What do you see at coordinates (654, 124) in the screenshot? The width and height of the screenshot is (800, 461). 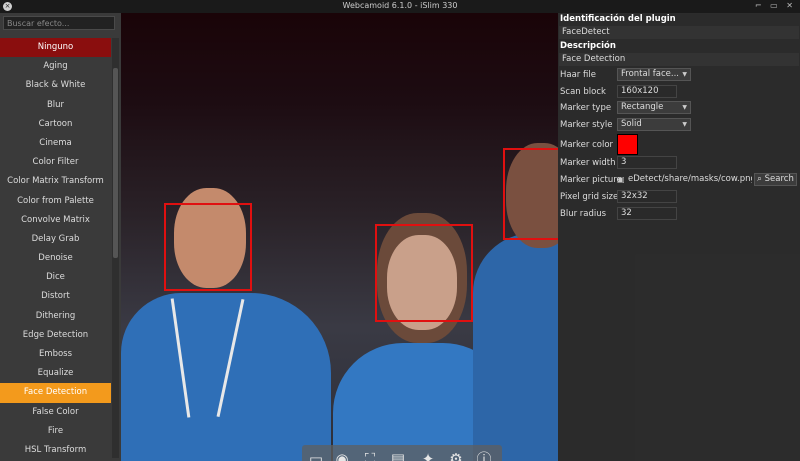 I see `marker-style-combo: Solid ▼` at bounding box center [654, 124].